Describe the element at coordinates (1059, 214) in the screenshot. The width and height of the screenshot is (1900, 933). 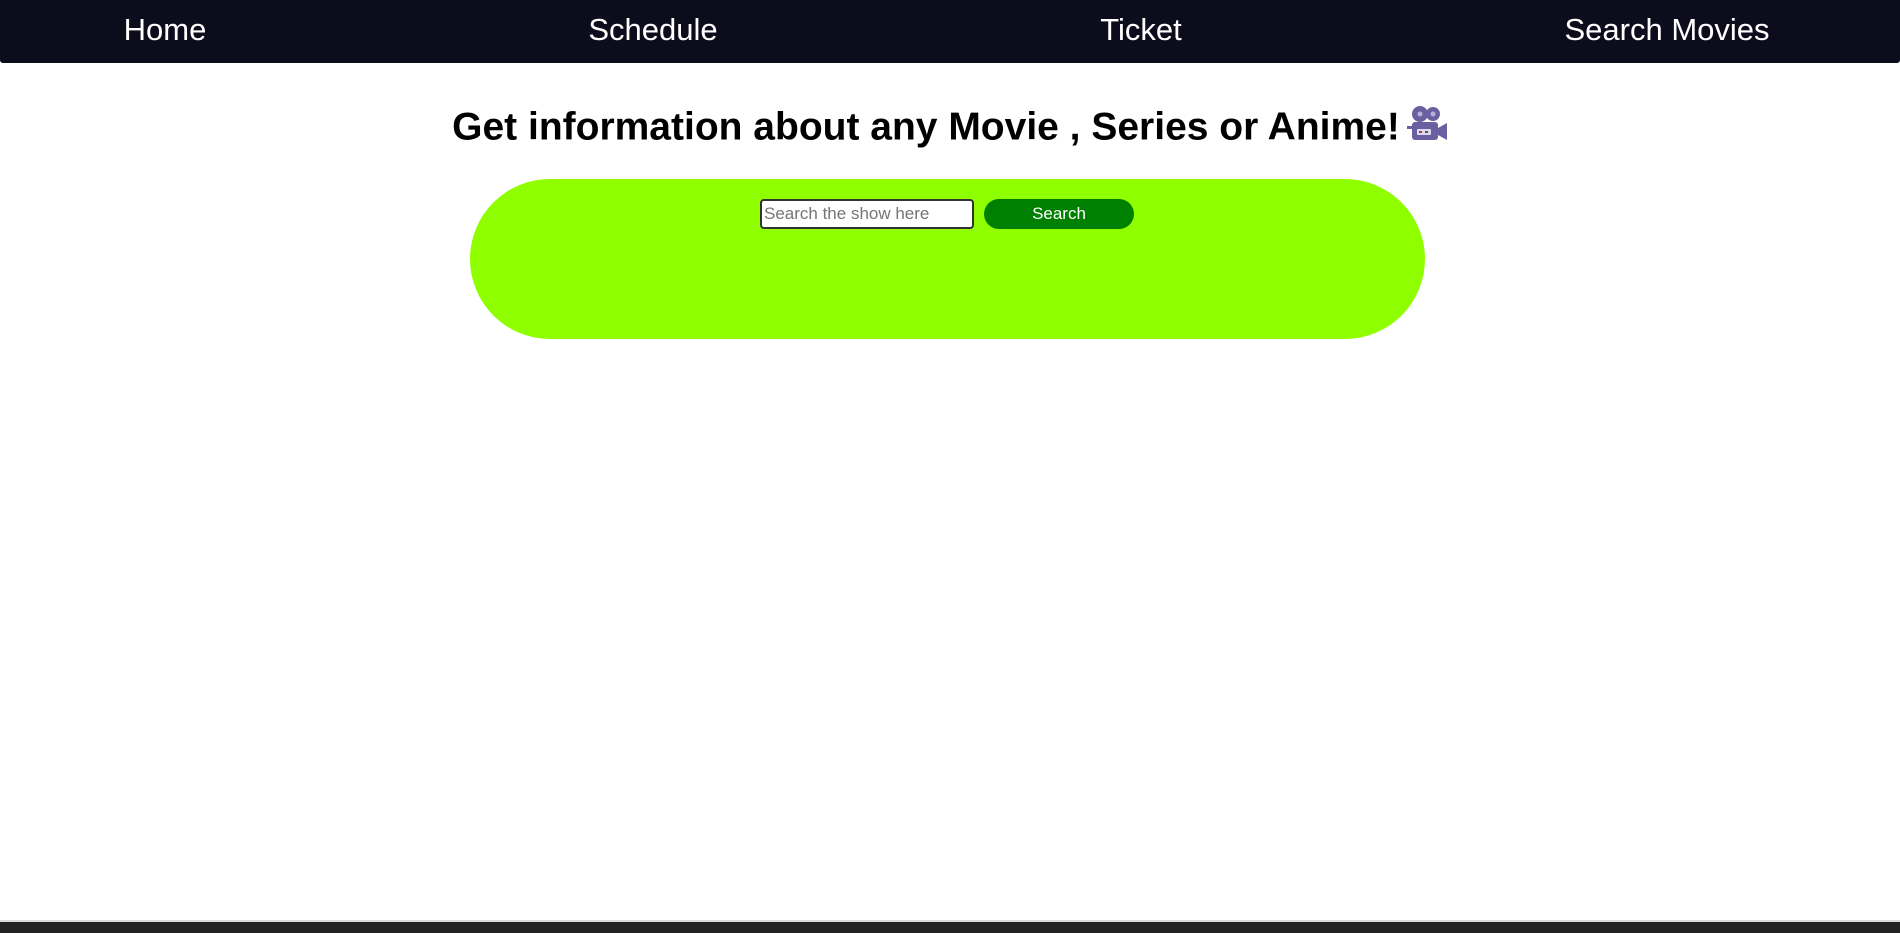
I see `search-button: Search` at that location.